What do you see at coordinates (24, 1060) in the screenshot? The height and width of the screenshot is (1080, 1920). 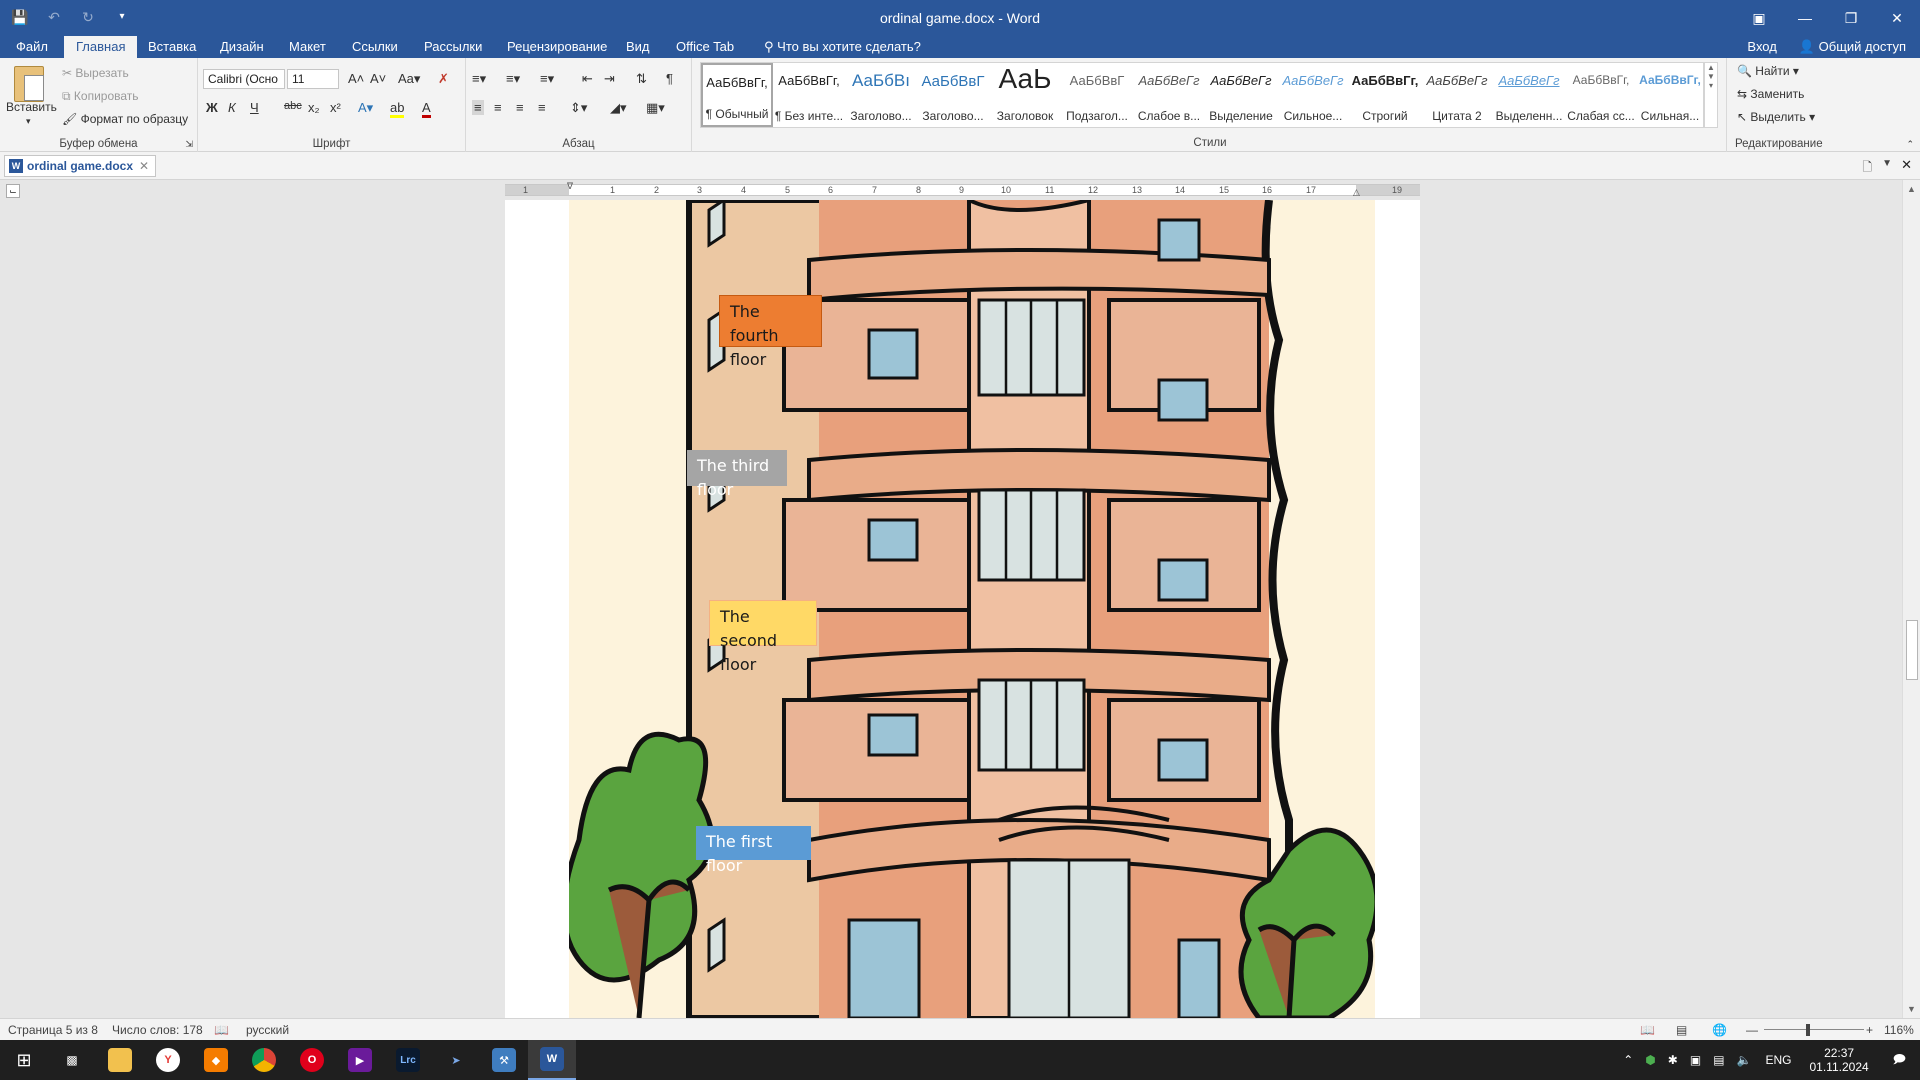 I see `start-button: ⊞` at bounding box center [24, 1060].